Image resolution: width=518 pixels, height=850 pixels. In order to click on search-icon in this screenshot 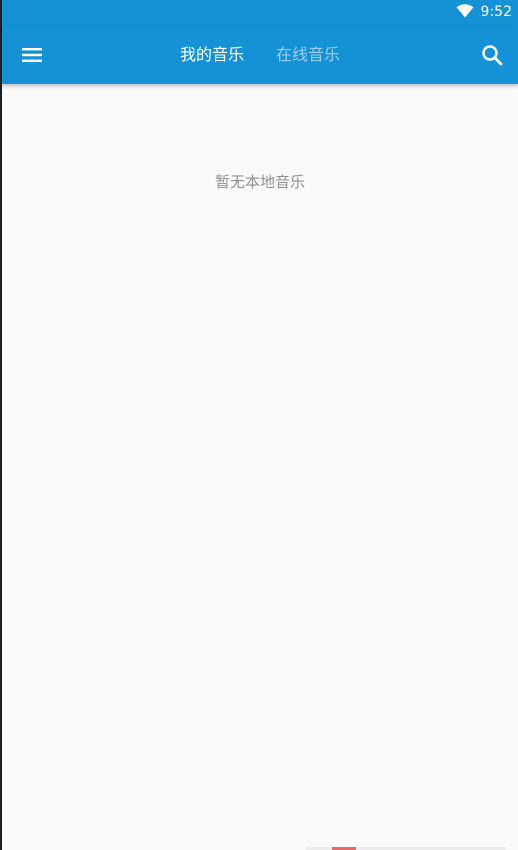, I will do `click(492, 55)`.